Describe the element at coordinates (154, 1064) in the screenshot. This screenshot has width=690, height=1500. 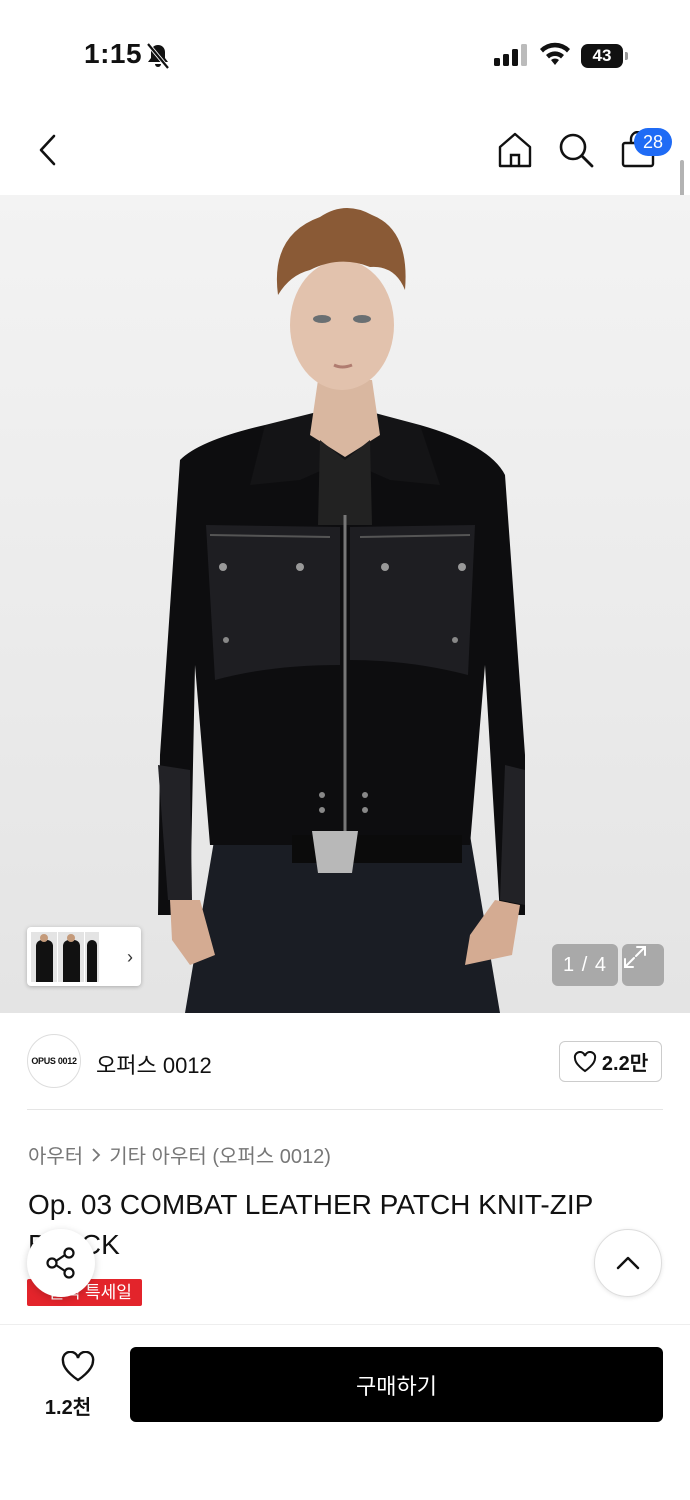
I see `brand-name: 오퍼스 0012` at that location.